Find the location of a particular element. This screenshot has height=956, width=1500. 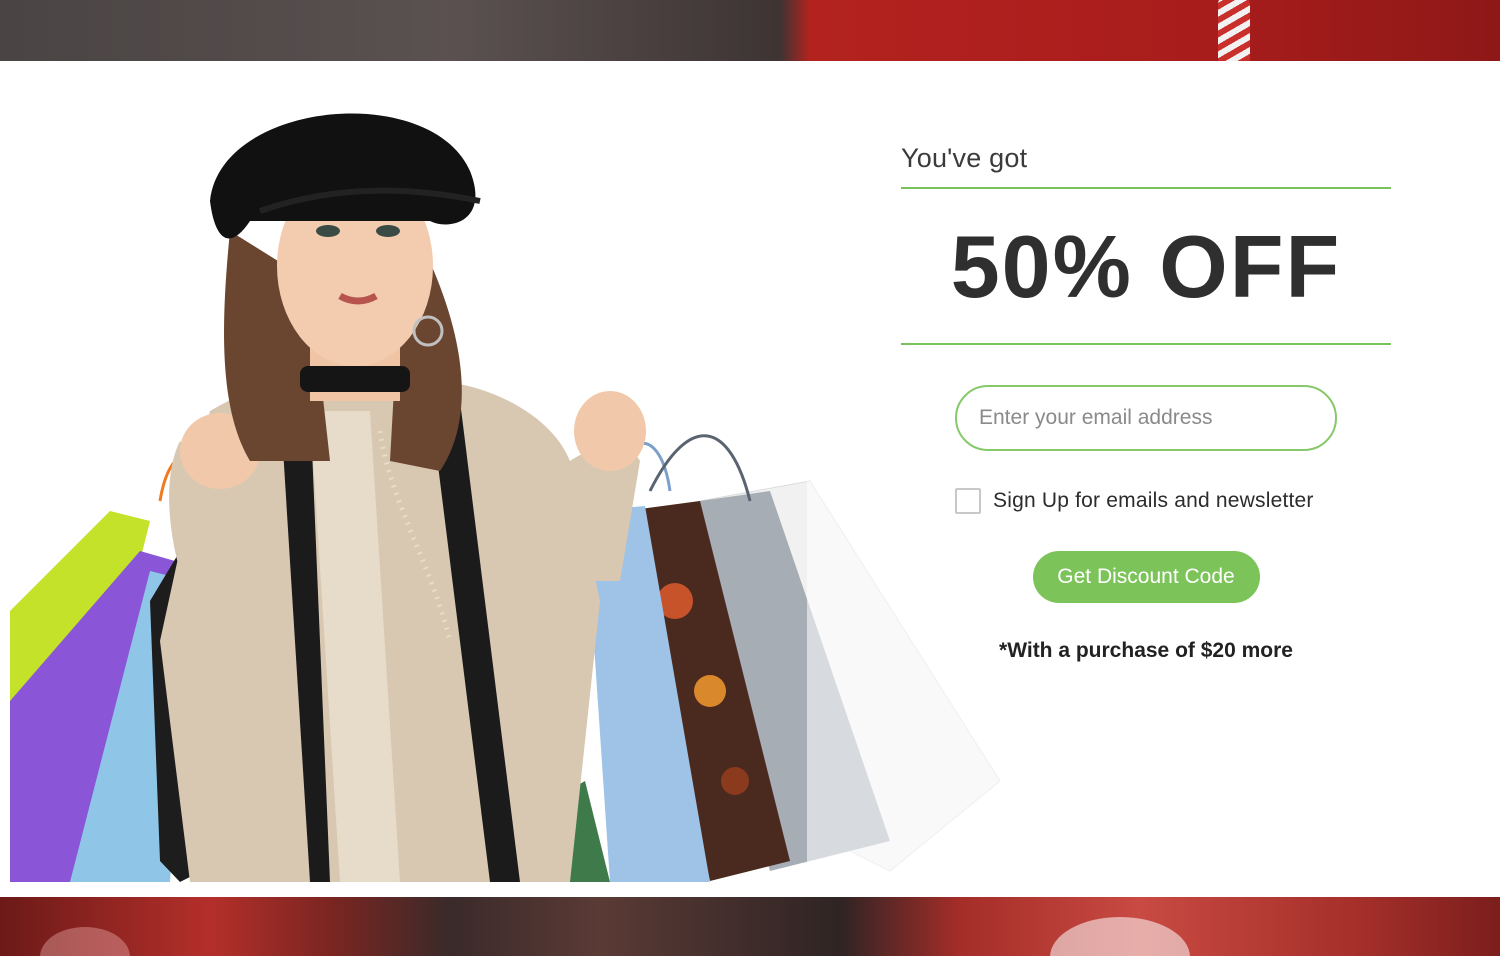

purchase-condition-note: *With a purchase of $20 more is located at coordinates (1146, 650).